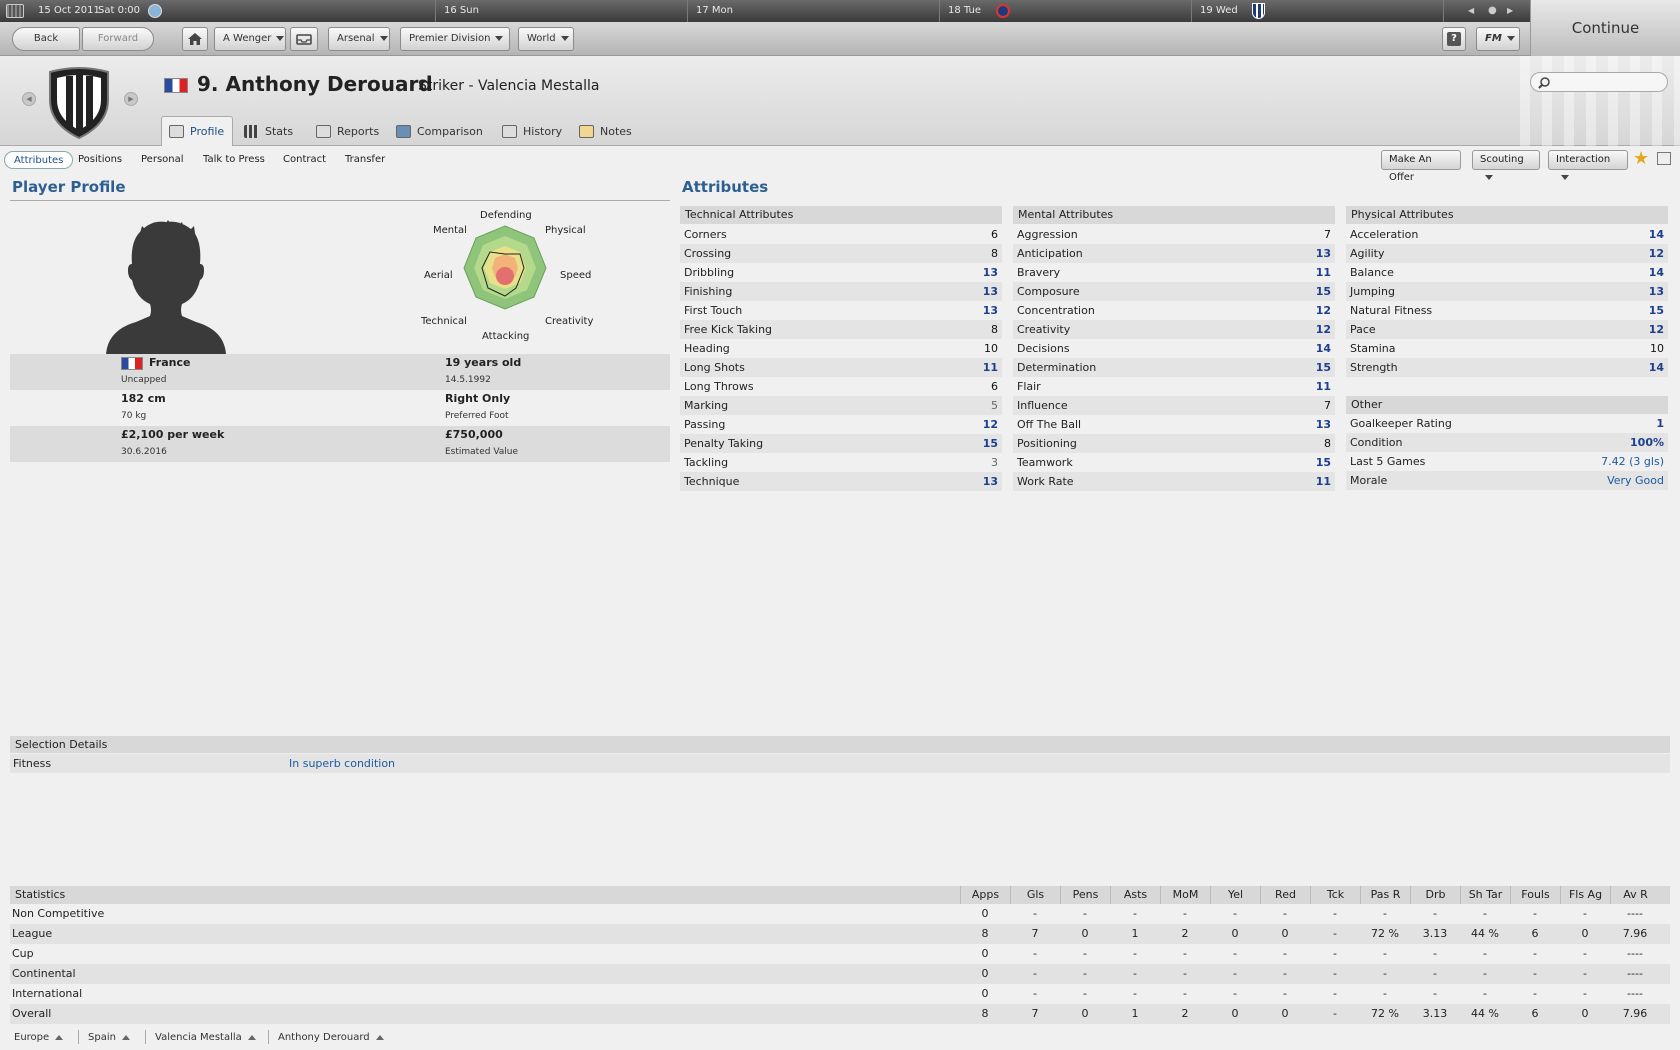 The width and height of the screenshot is (1680, 1050). What do you see at coordinates (1047, 443) in the screenshot?
I see `attribute-name: Positioning` at bounding box center [1047, 443].